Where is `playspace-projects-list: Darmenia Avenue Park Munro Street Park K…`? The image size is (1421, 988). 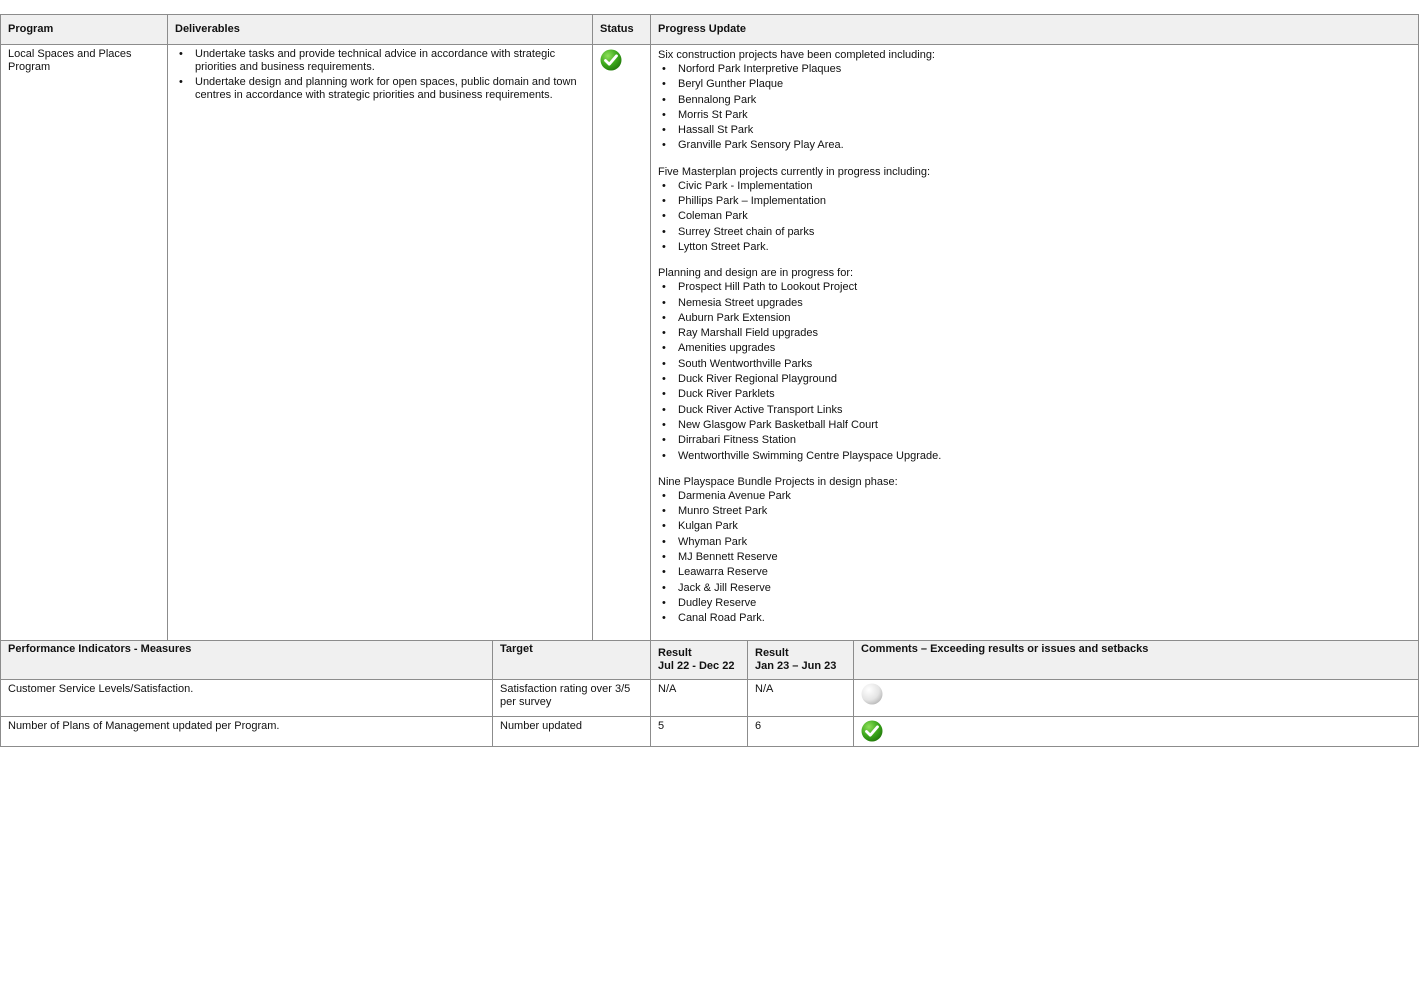 playspace-projects-list: Darmenia Avenue Park Munro Street Park K… is located at coordinates (1034, 558).